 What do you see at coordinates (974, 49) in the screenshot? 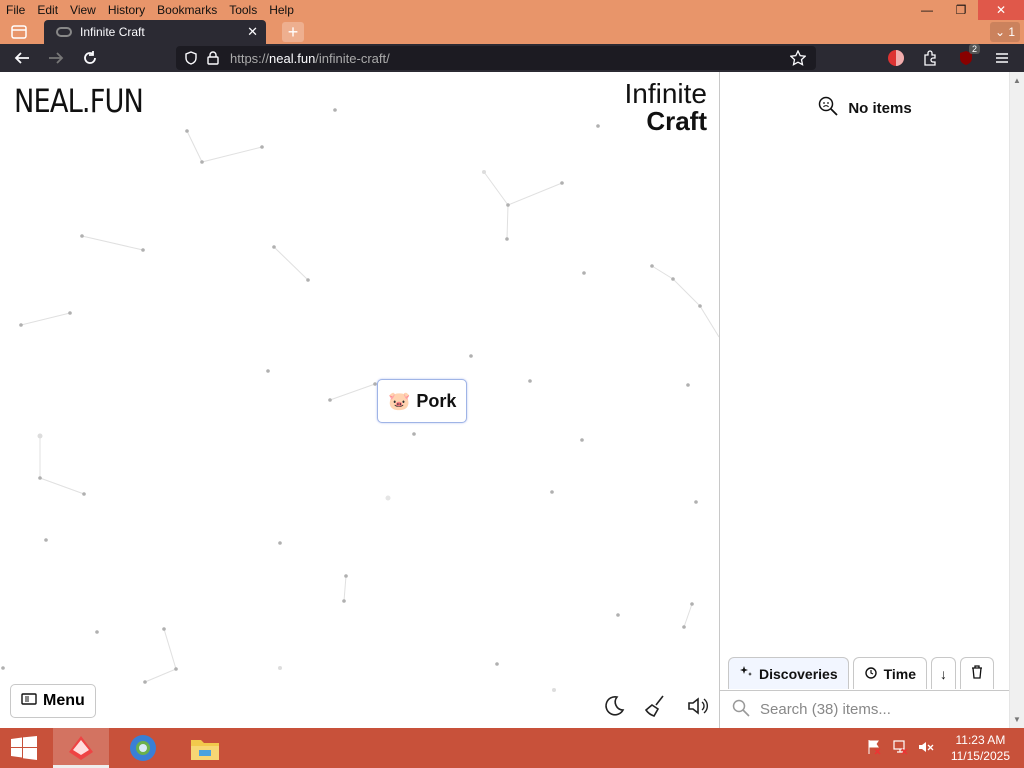
I see `extension-badge: 2` at bounding box center [974, 49].